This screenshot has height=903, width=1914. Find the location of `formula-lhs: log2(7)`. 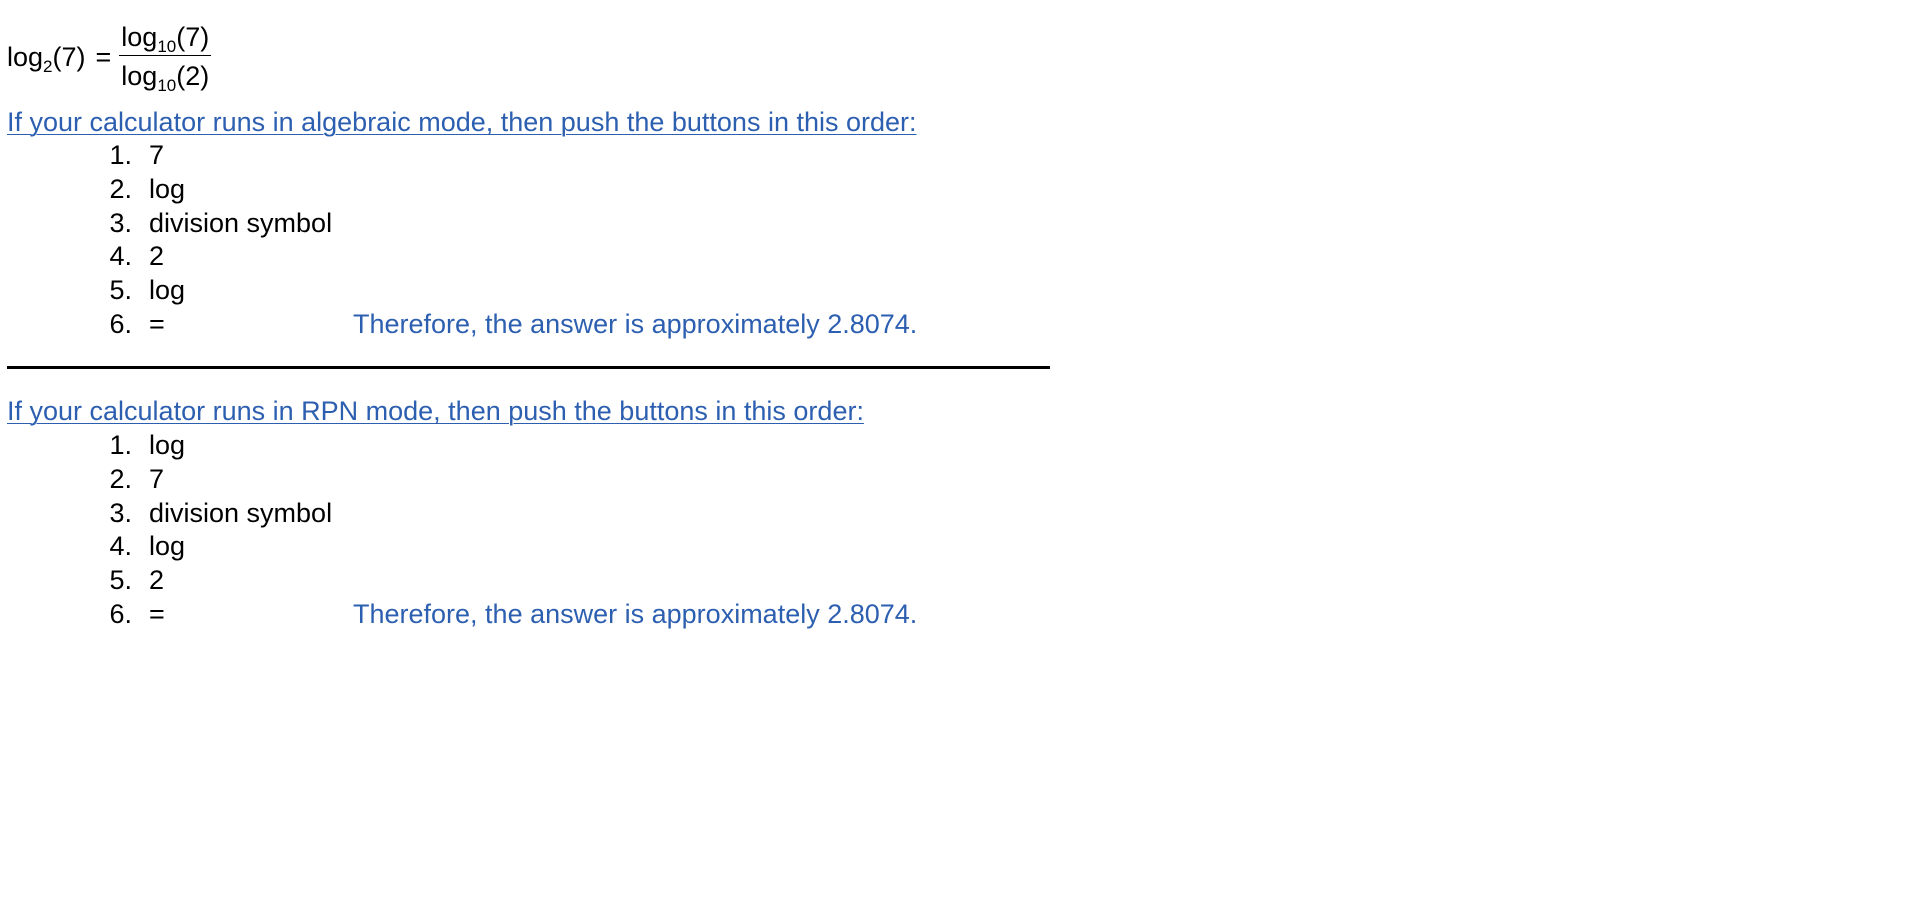

formula-lhs: log2(7) is located at coordinates (46, 58).